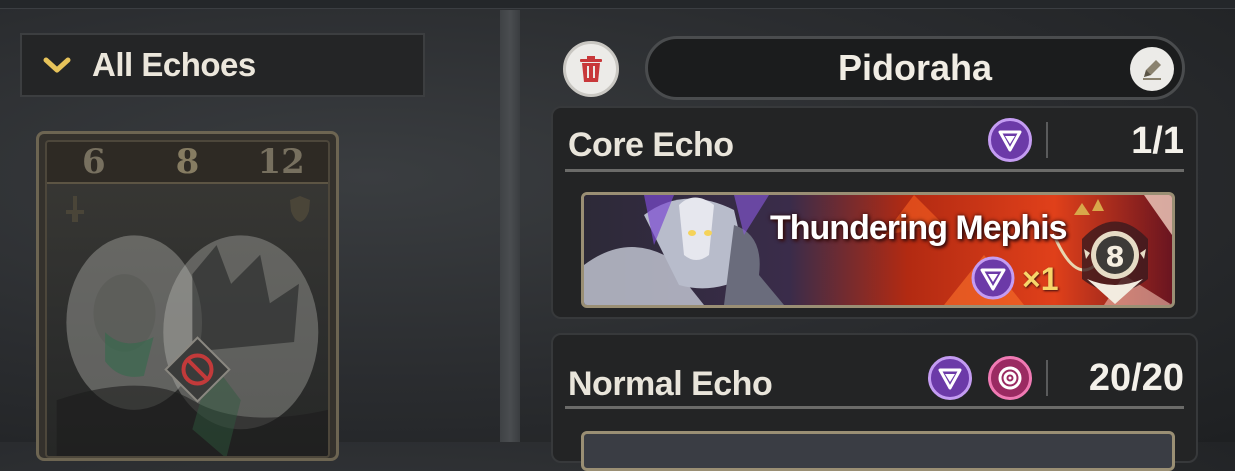  I want to click on section-title: Normal Echo, so click(670, 384).